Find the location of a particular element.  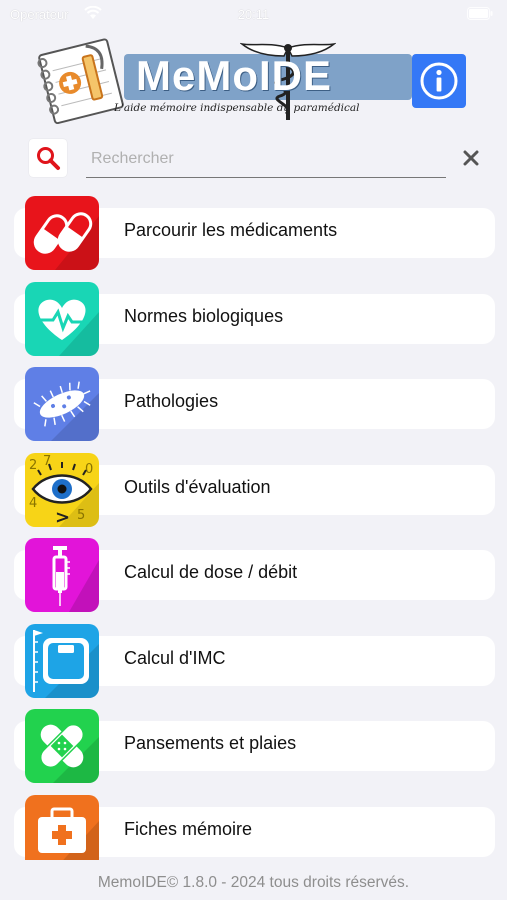

svg-text: 0 is located at coordinates (89, 469).